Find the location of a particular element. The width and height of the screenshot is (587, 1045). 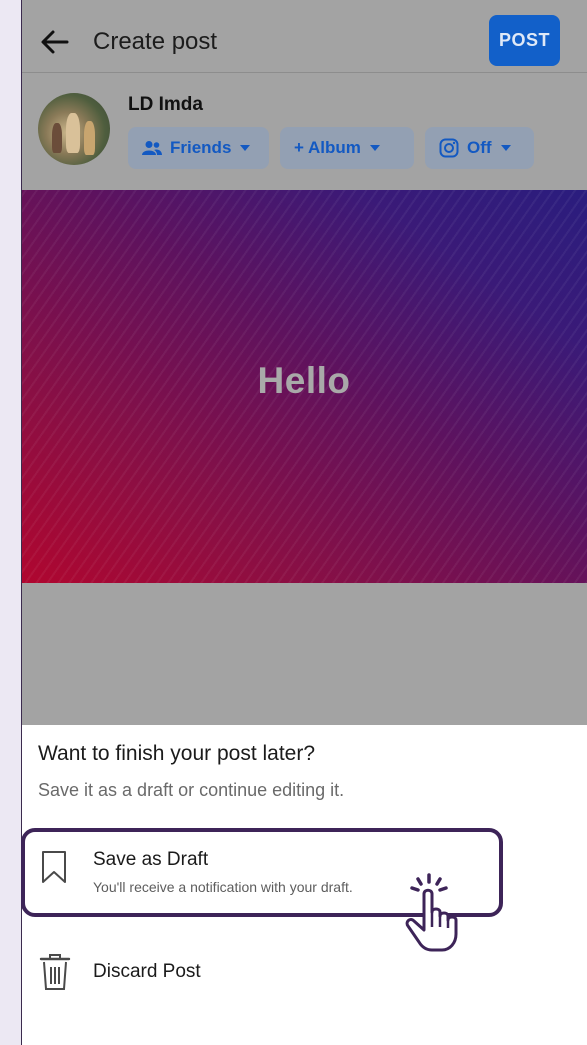

instagram-toggle: Off is located at coordinates (479, 148).